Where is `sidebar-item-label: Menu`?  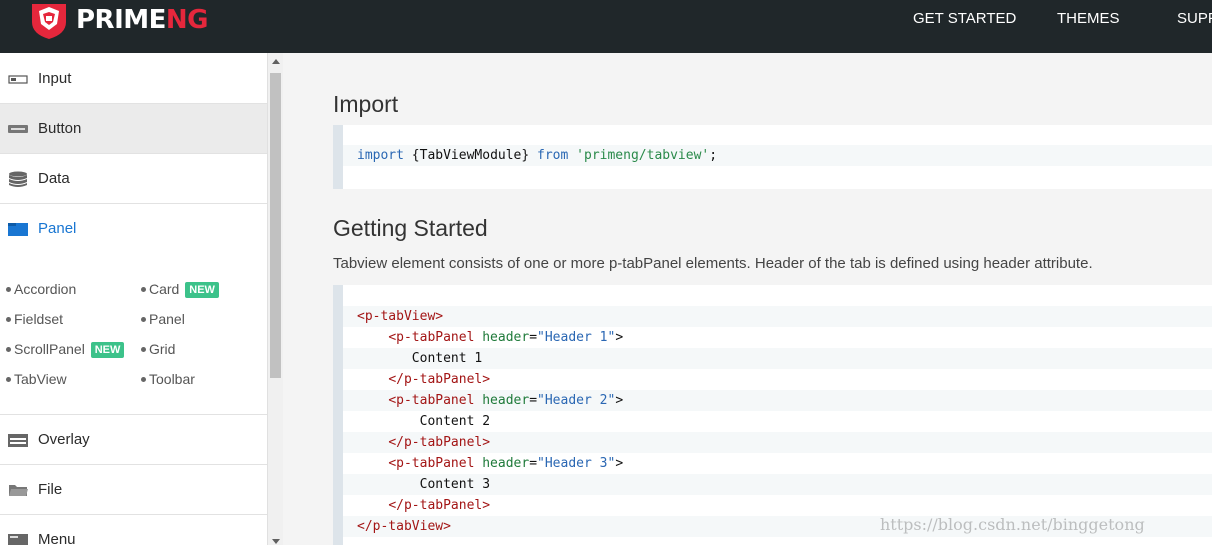 sidebar-item-label: Menu is located at coordinates (57, 538).